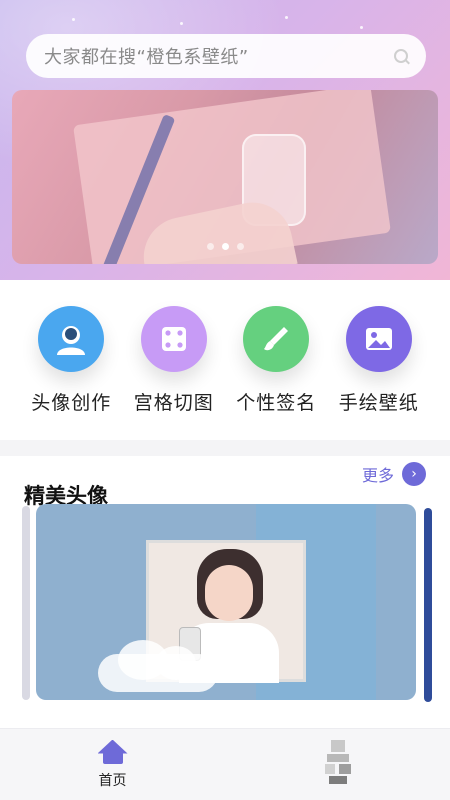 This screenshot has width=450, height=800. I want to click on quick-action-label: 宫格切图, so click(173, 403).